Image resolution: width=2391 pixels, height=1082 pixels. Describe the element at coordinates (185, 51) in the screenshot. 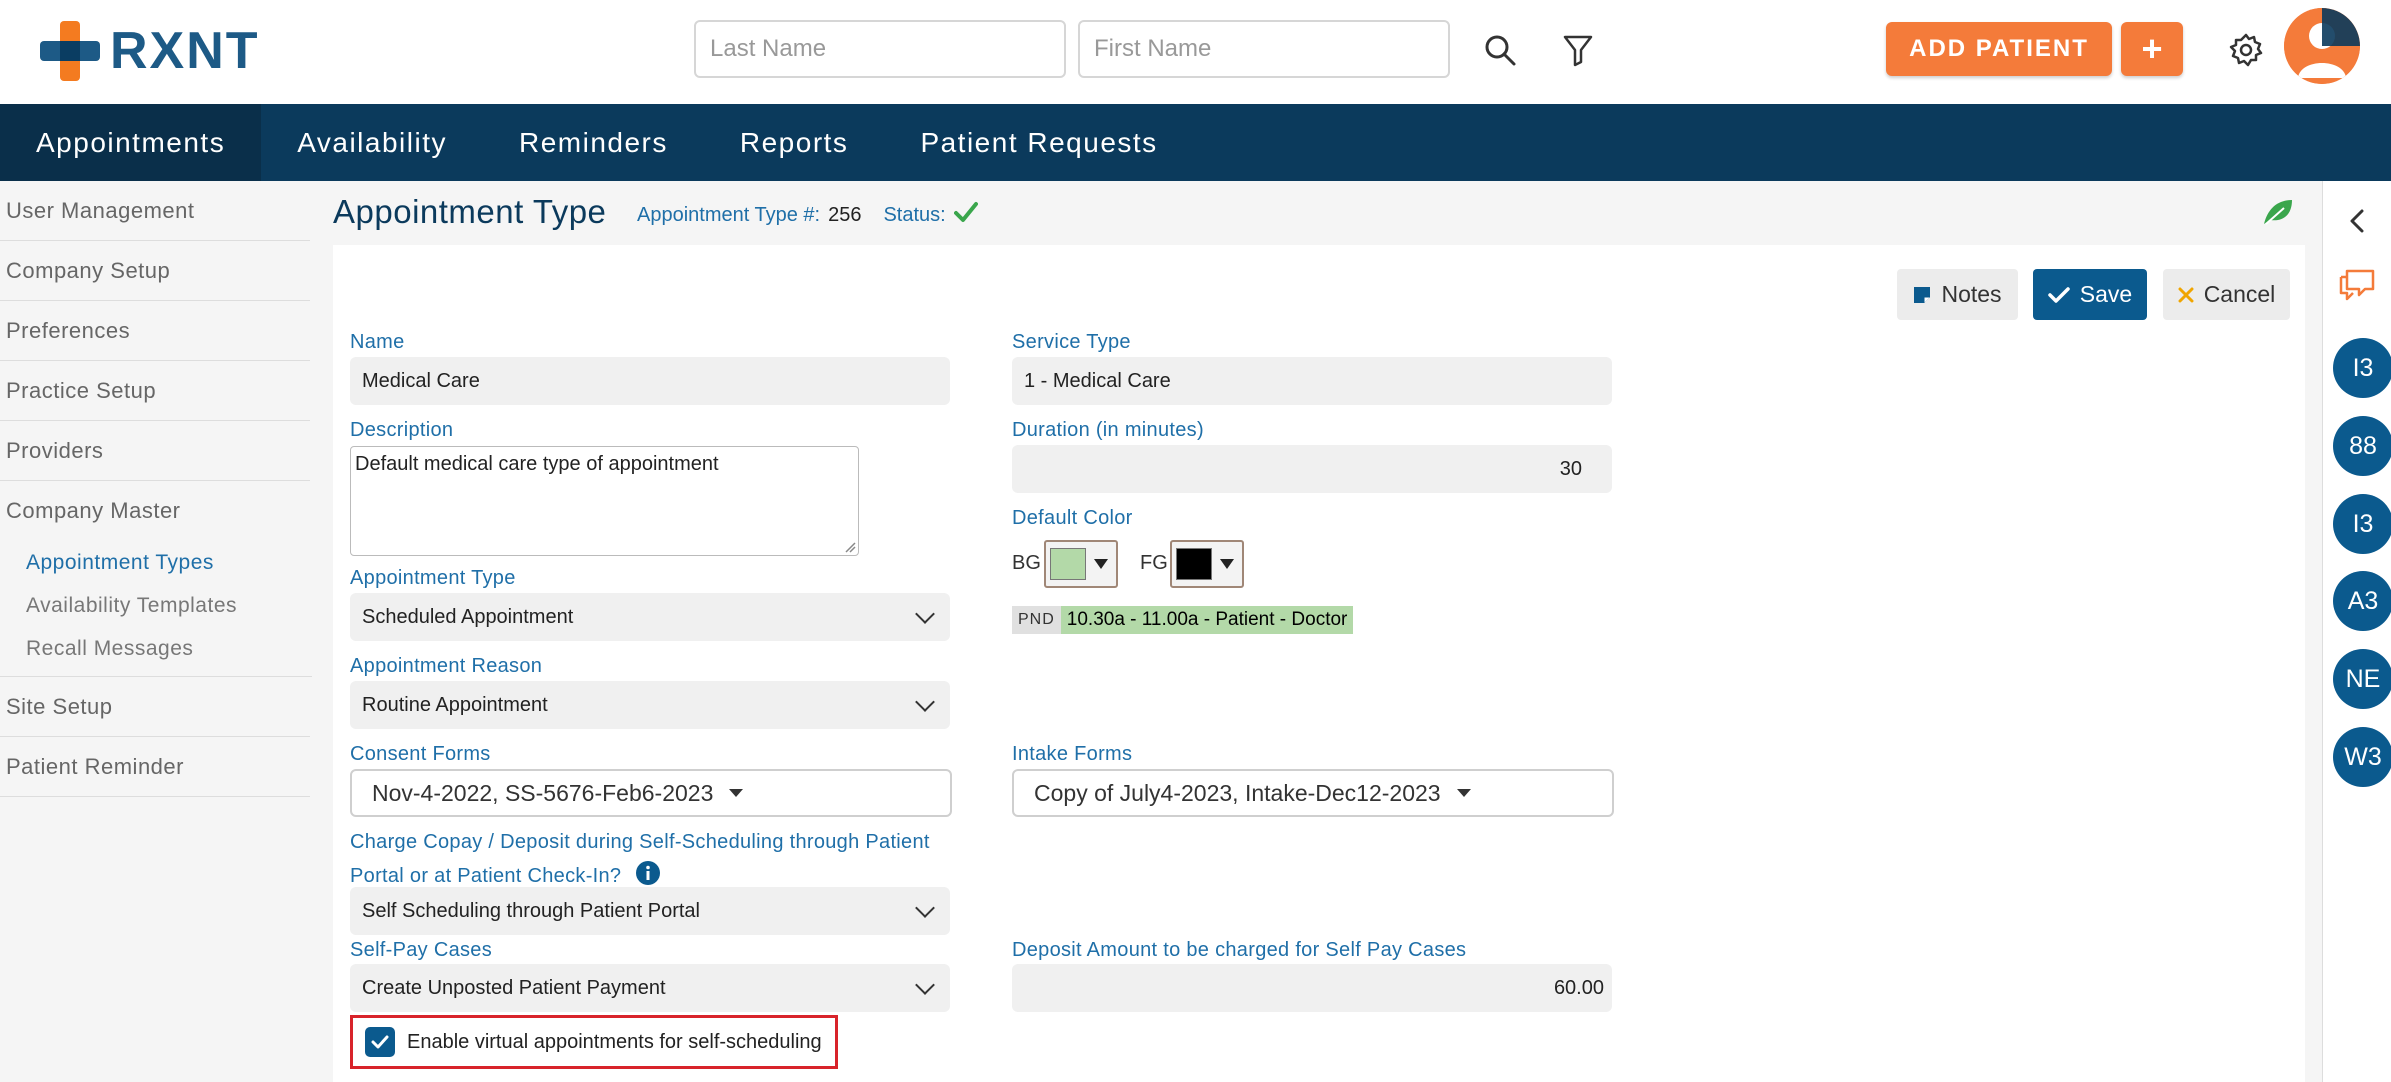

I see `logo-text: RXNT` at that location.